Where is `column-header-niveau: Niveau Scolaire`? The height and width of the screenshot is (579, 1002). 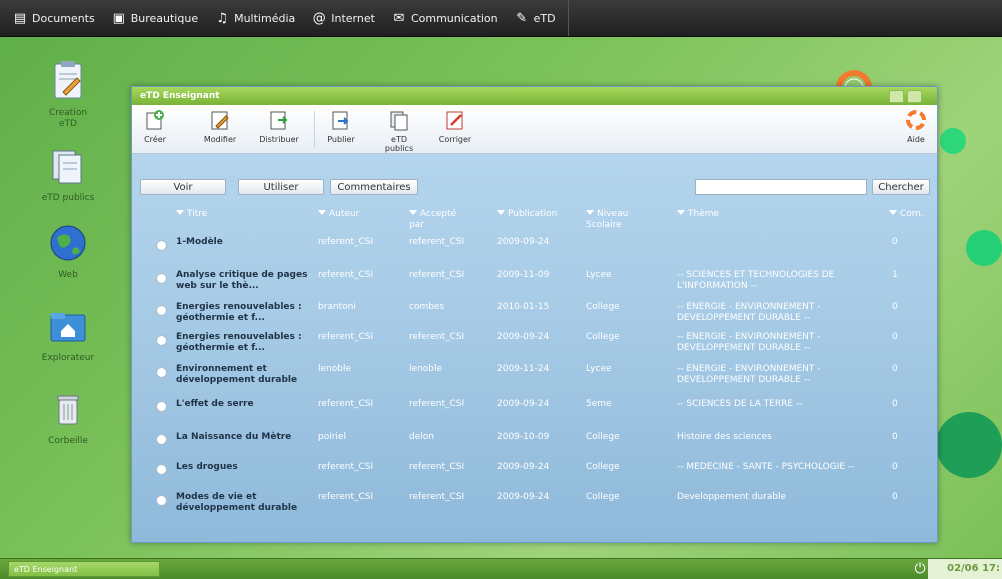
column-header-niveau: Niveau Scolaire is located at coordinates (616, 220).